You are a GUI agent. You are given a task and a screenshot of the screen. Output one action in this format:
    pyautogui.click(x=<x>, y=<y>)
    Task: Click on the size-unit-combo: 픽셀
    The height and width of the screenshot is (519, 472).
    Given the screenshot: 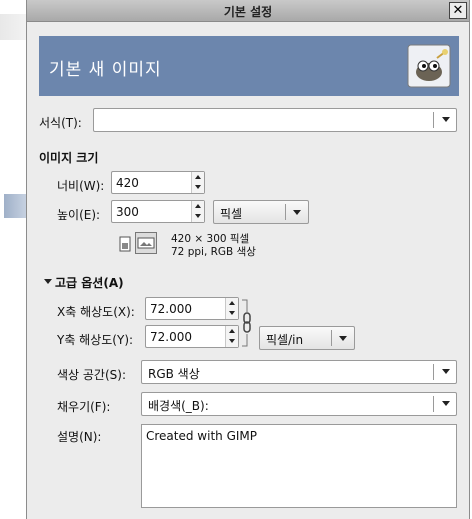 What is the action you would take?
    pyautogui.click(x=261, y=212)
    